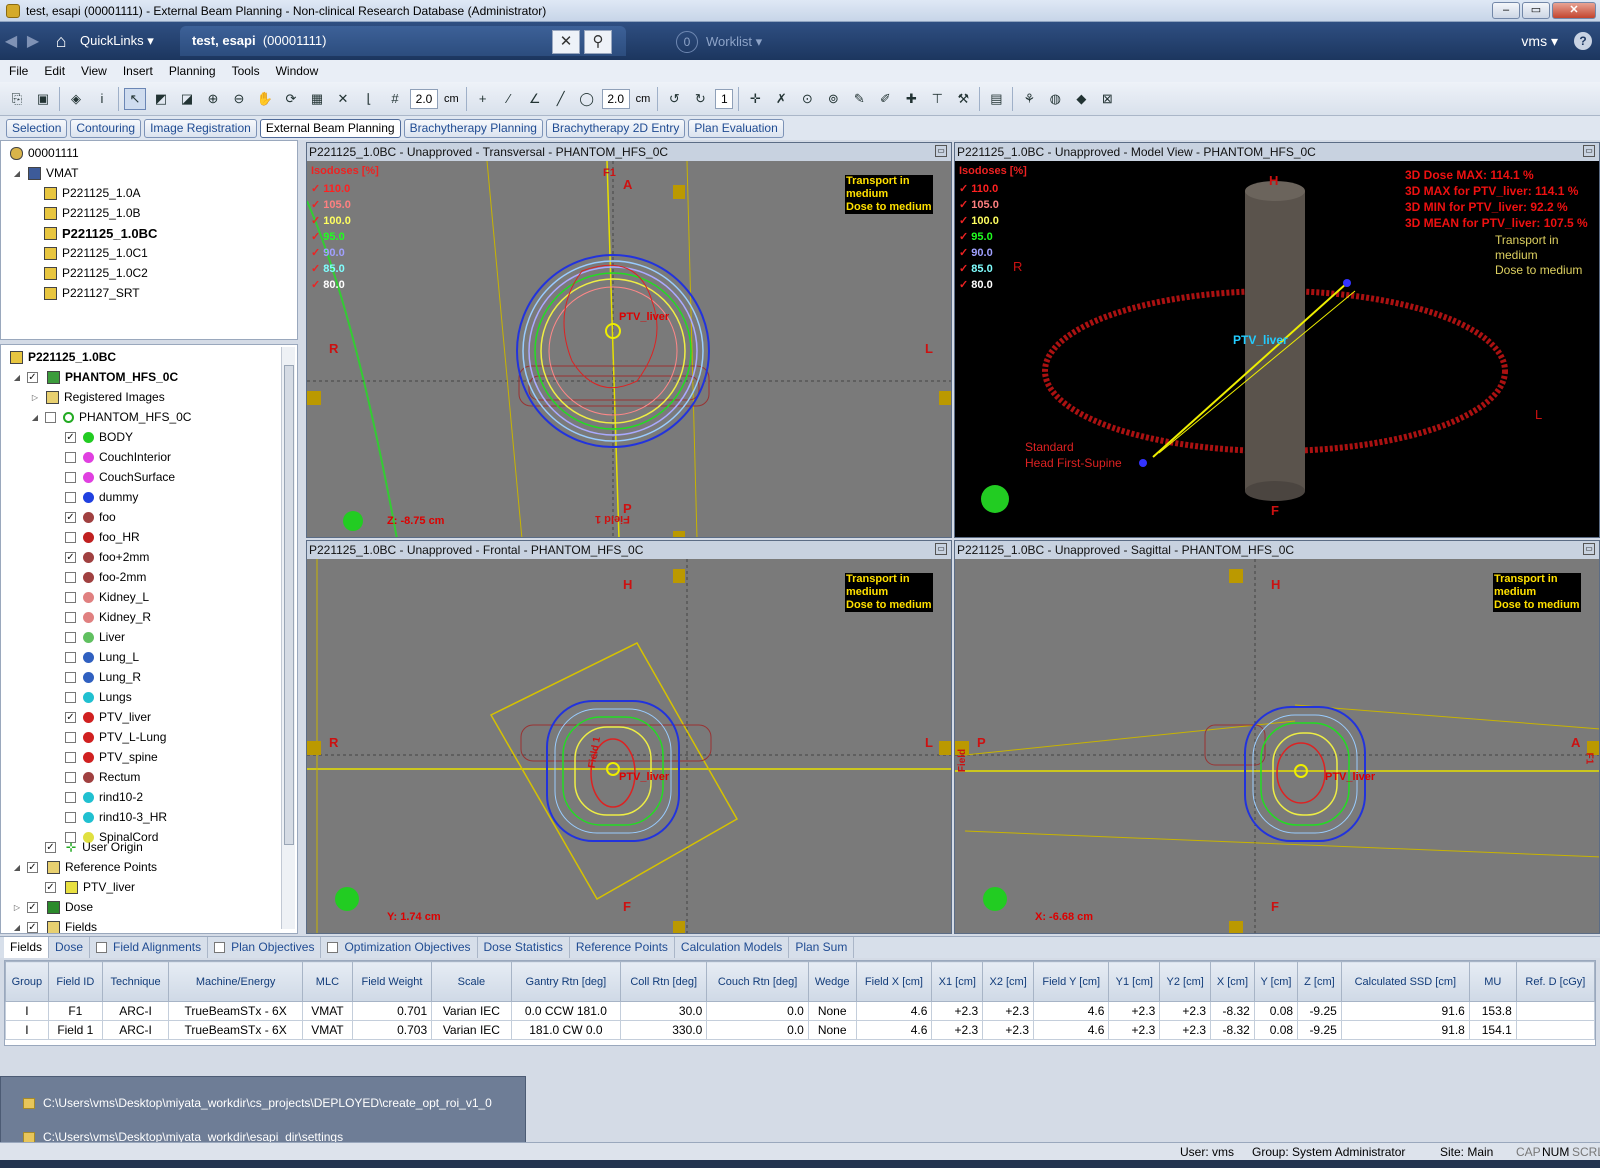 This screenshot has width=1600, height=1168. Describe the element at coordinates (330, 128) in the screenshot. I see `task-external-beam-planning: External Beam Planning` at that location.